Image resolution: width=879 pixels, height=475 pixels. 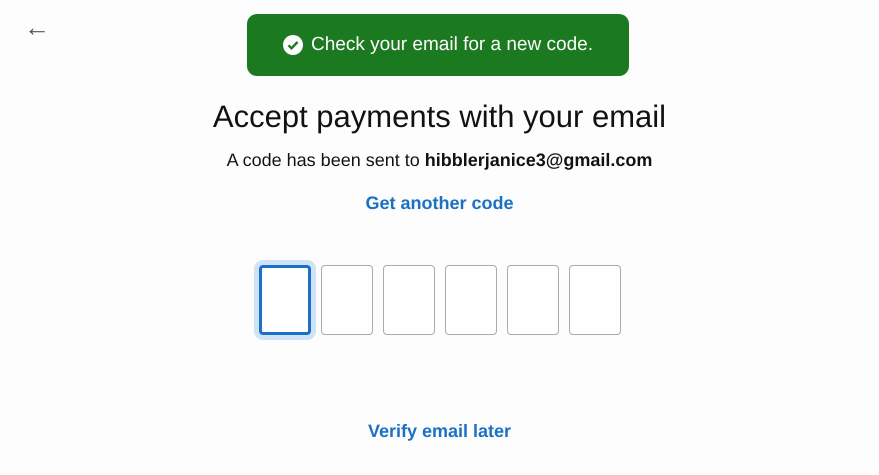 I want to click on resend-link: Get another code, so click(x=439, y=204).